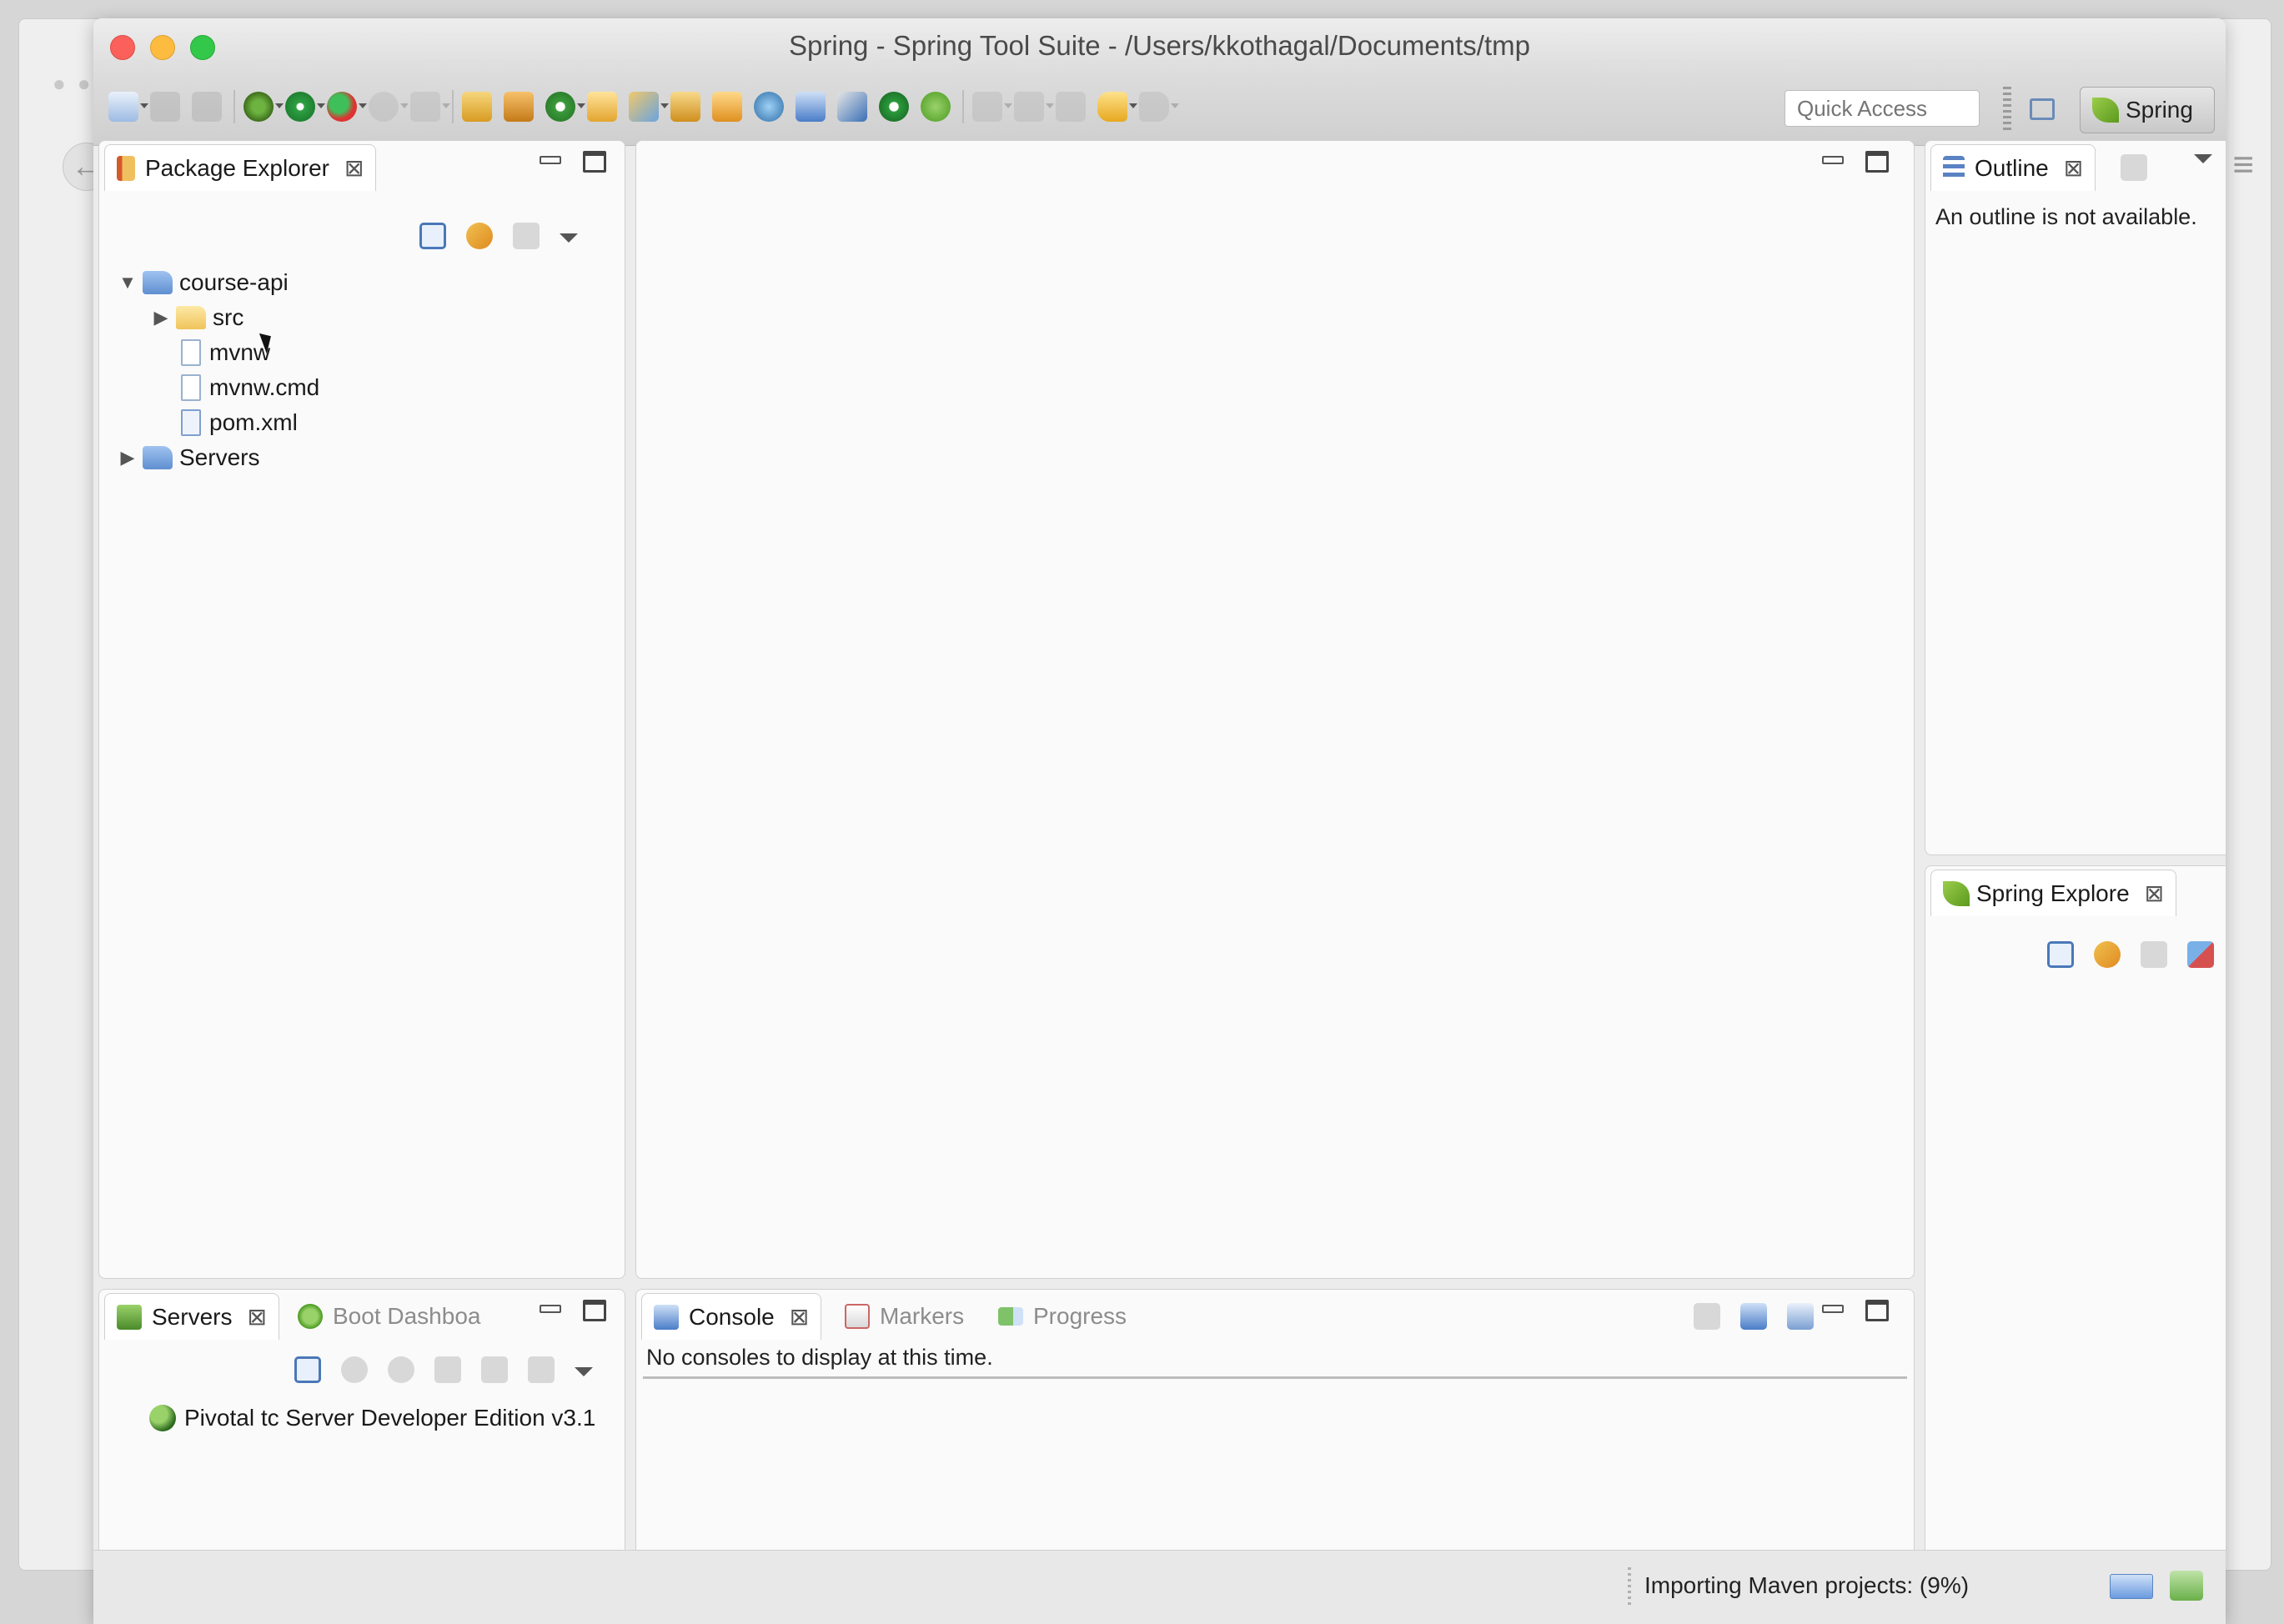  I want to click on publish-icon, so click(541, 1370).